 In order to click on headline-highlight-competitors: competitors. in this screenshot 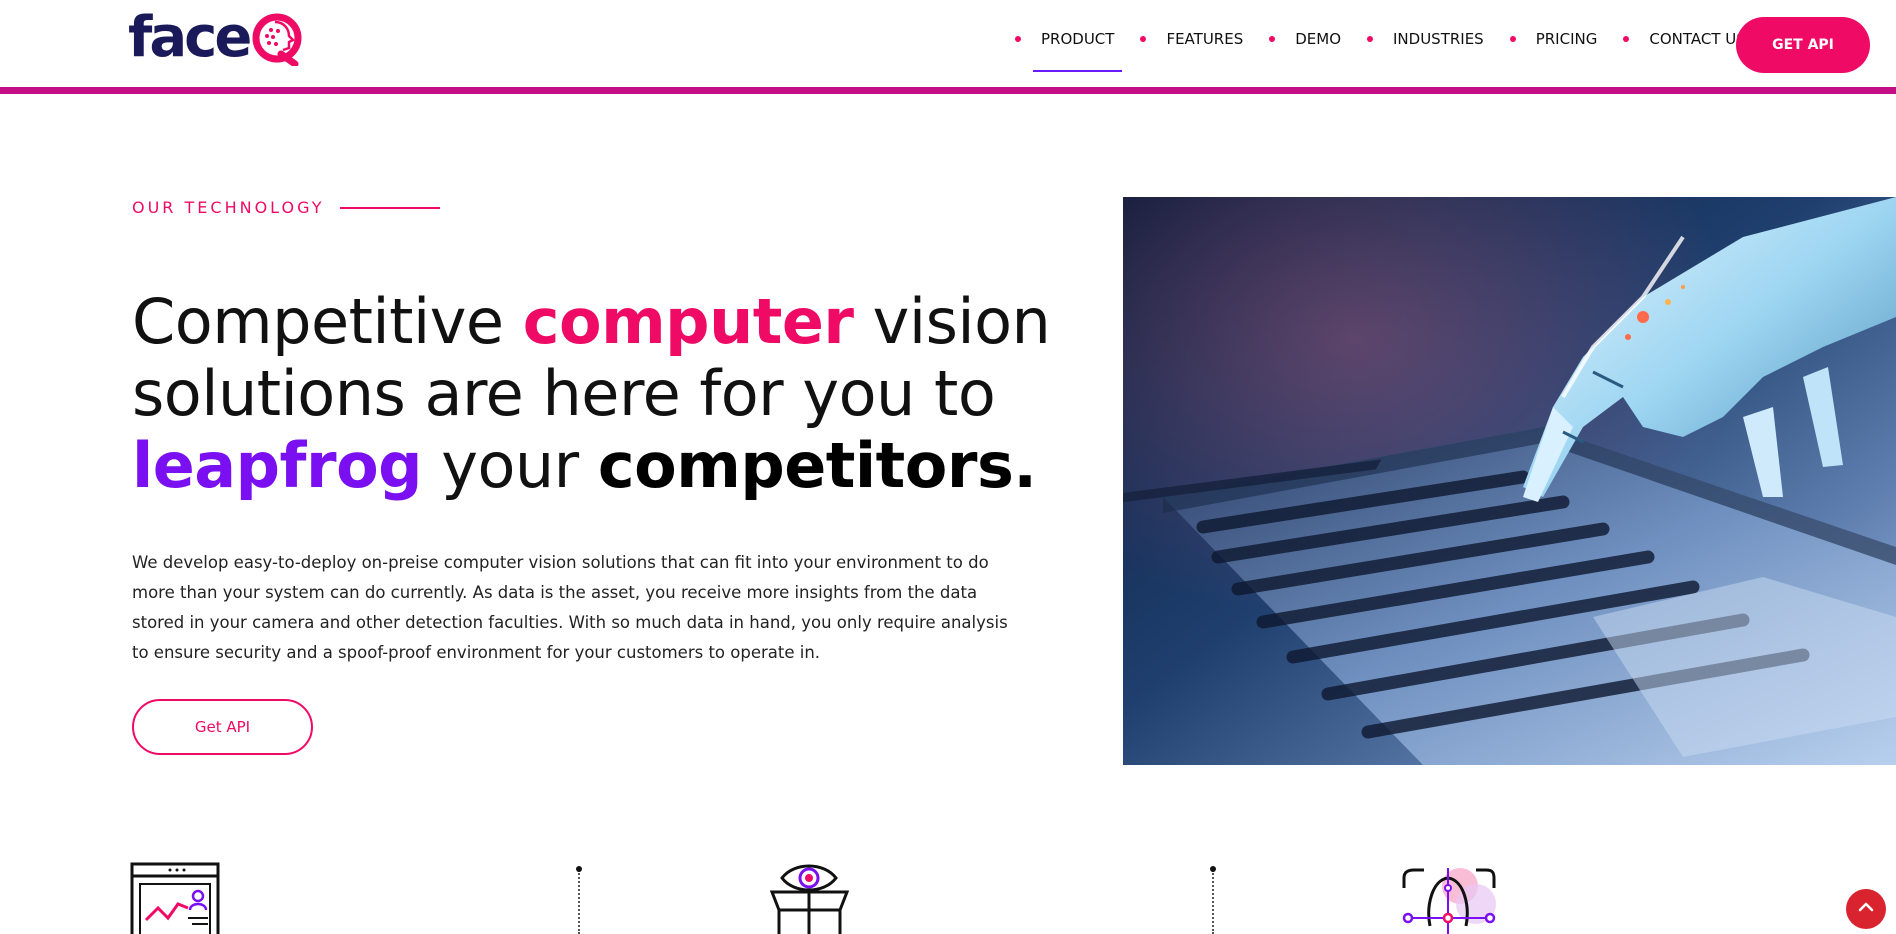, I will do `click(817, 465)`.